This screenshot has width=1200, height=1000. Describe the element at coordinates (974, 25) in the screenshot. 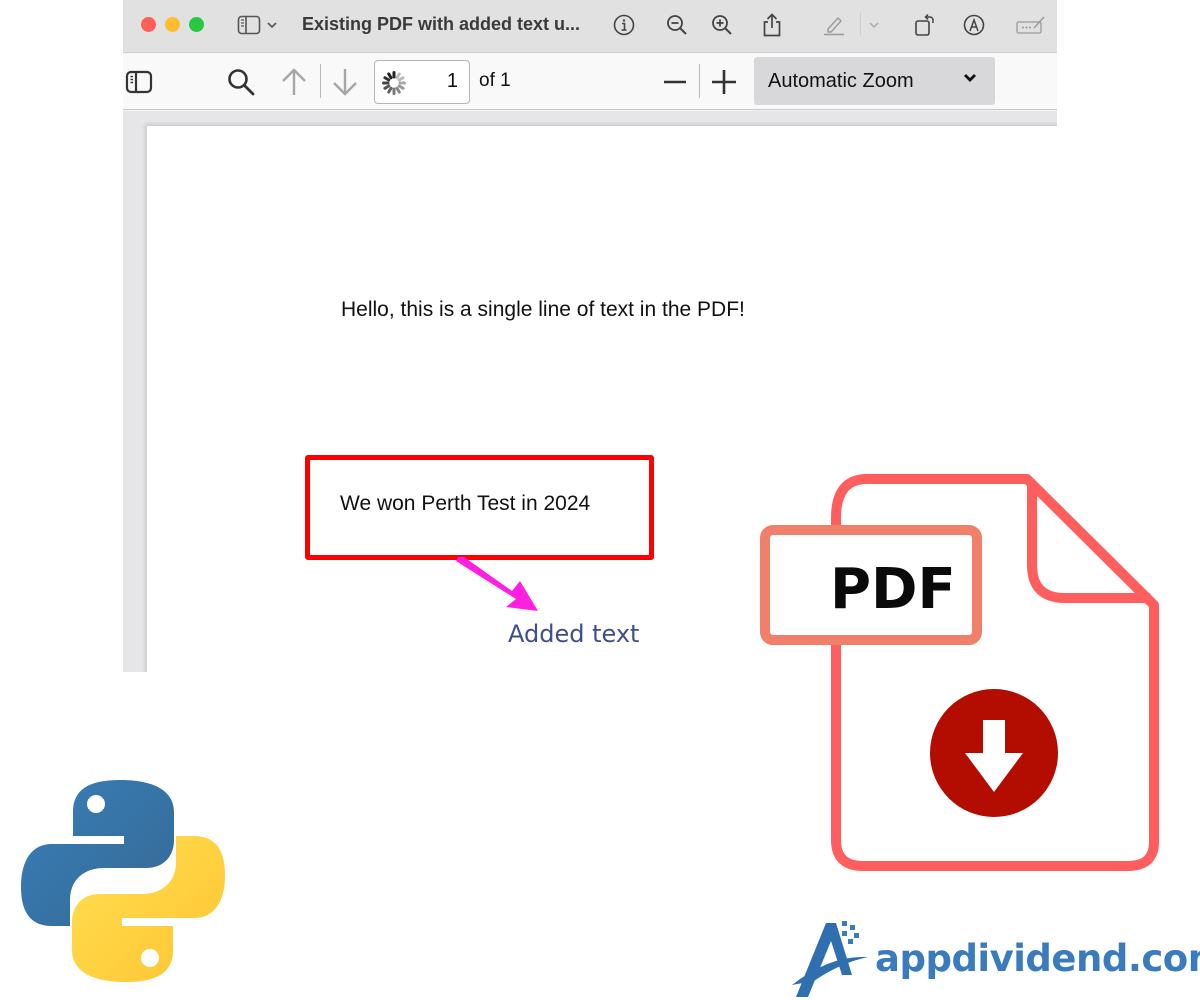

I see `markup-icon` at that location.